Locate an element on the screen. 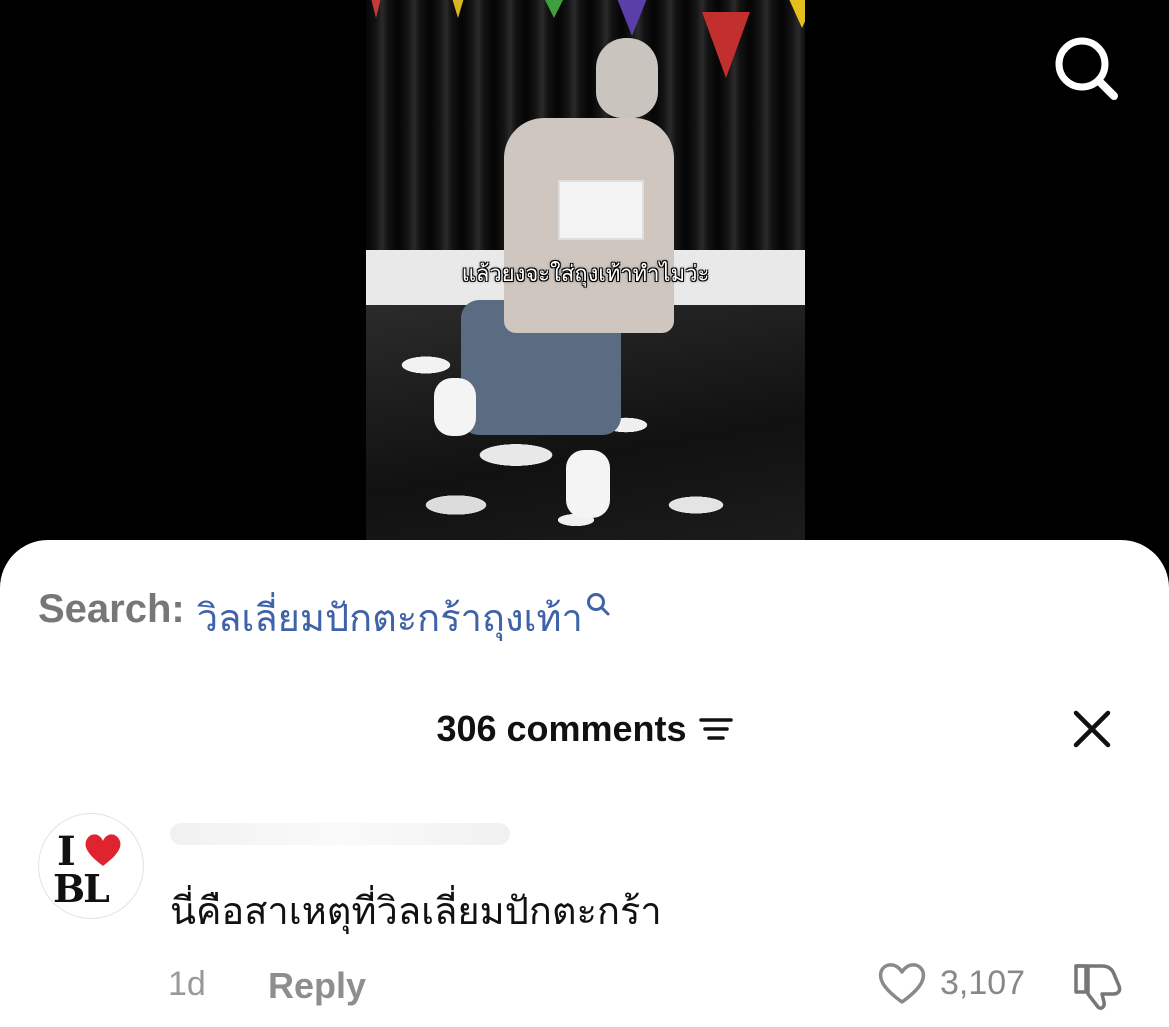 This screenshot has height=1027, width=1169. close-icon is located at coordinates (1092, 729).